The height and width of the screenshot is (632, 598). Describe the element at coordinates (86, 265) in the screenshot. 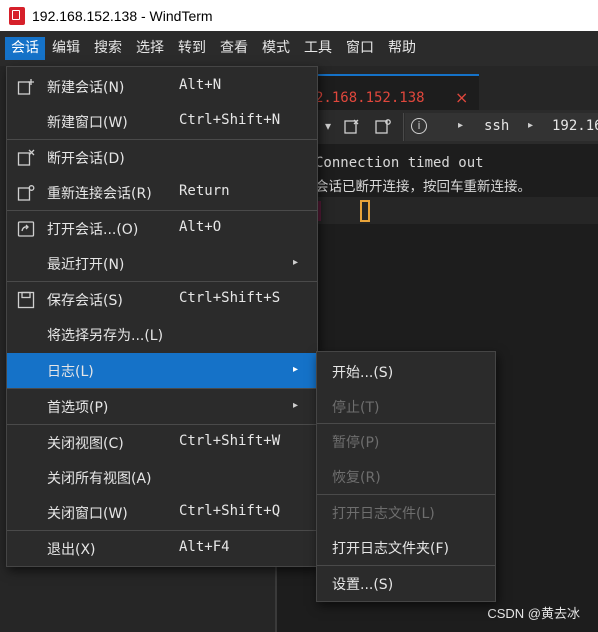

I see `menu-item-label: 最近打开(N)` at that location.